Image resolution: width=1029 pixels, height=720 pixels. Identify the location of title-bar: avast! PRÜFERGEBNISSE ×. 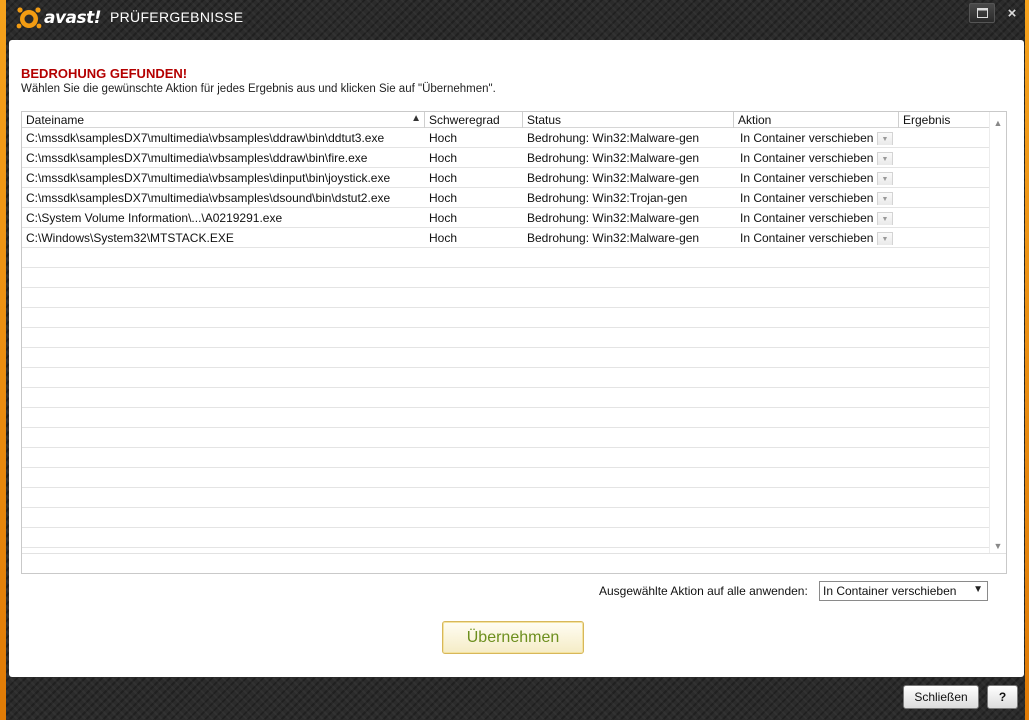
(514, 20).